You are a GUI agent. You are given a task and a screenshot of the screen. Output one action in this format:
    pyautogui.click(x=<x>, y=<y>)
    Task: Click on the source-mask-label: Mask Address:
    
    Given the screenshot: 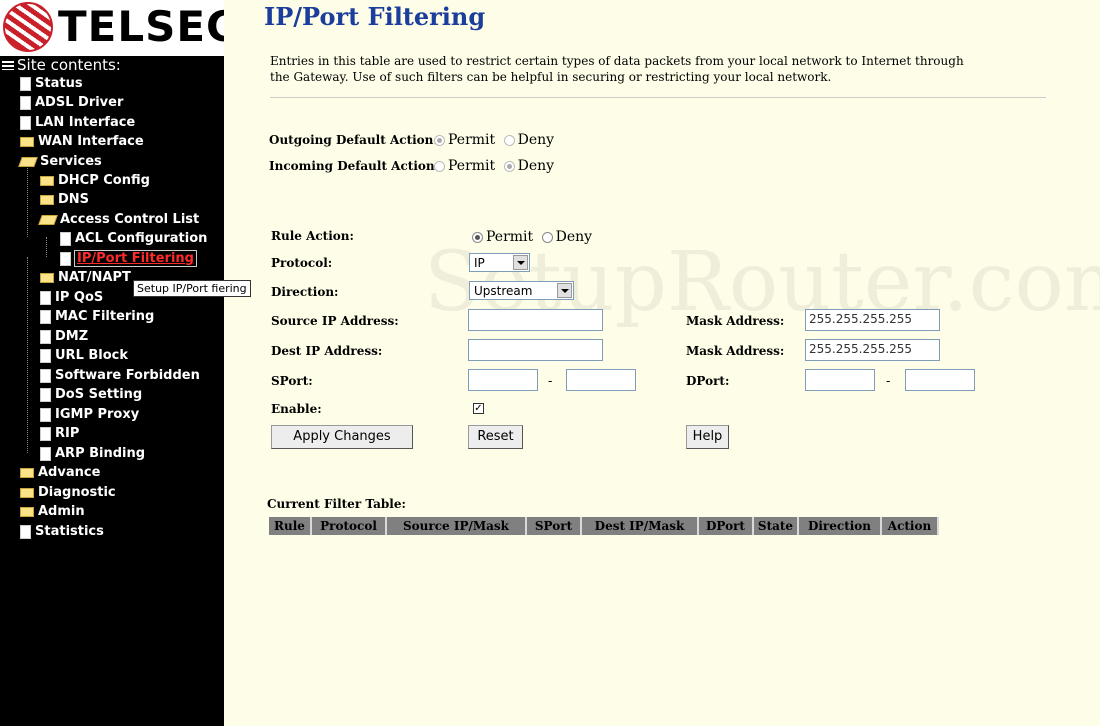 What is the action you would take?
    pyautogui.click(x=735, y=321)
    